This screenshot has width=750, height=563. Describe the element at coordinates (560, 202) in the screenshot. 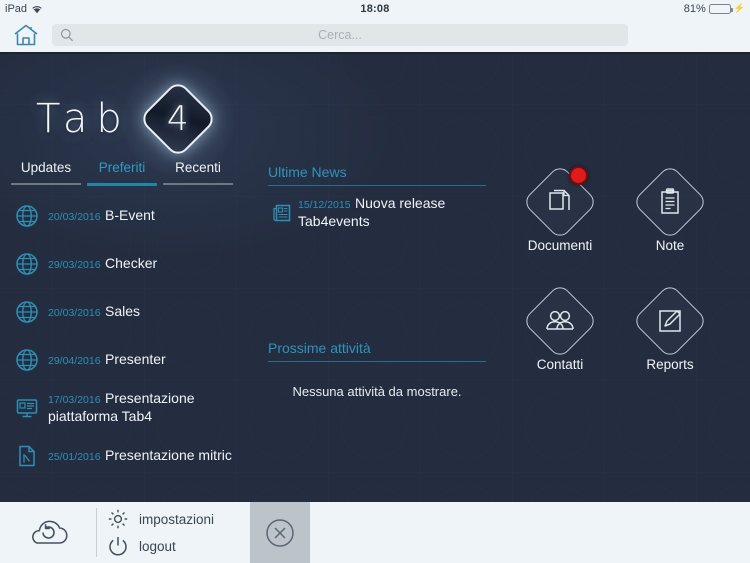

I see `documents-icon` at that location.